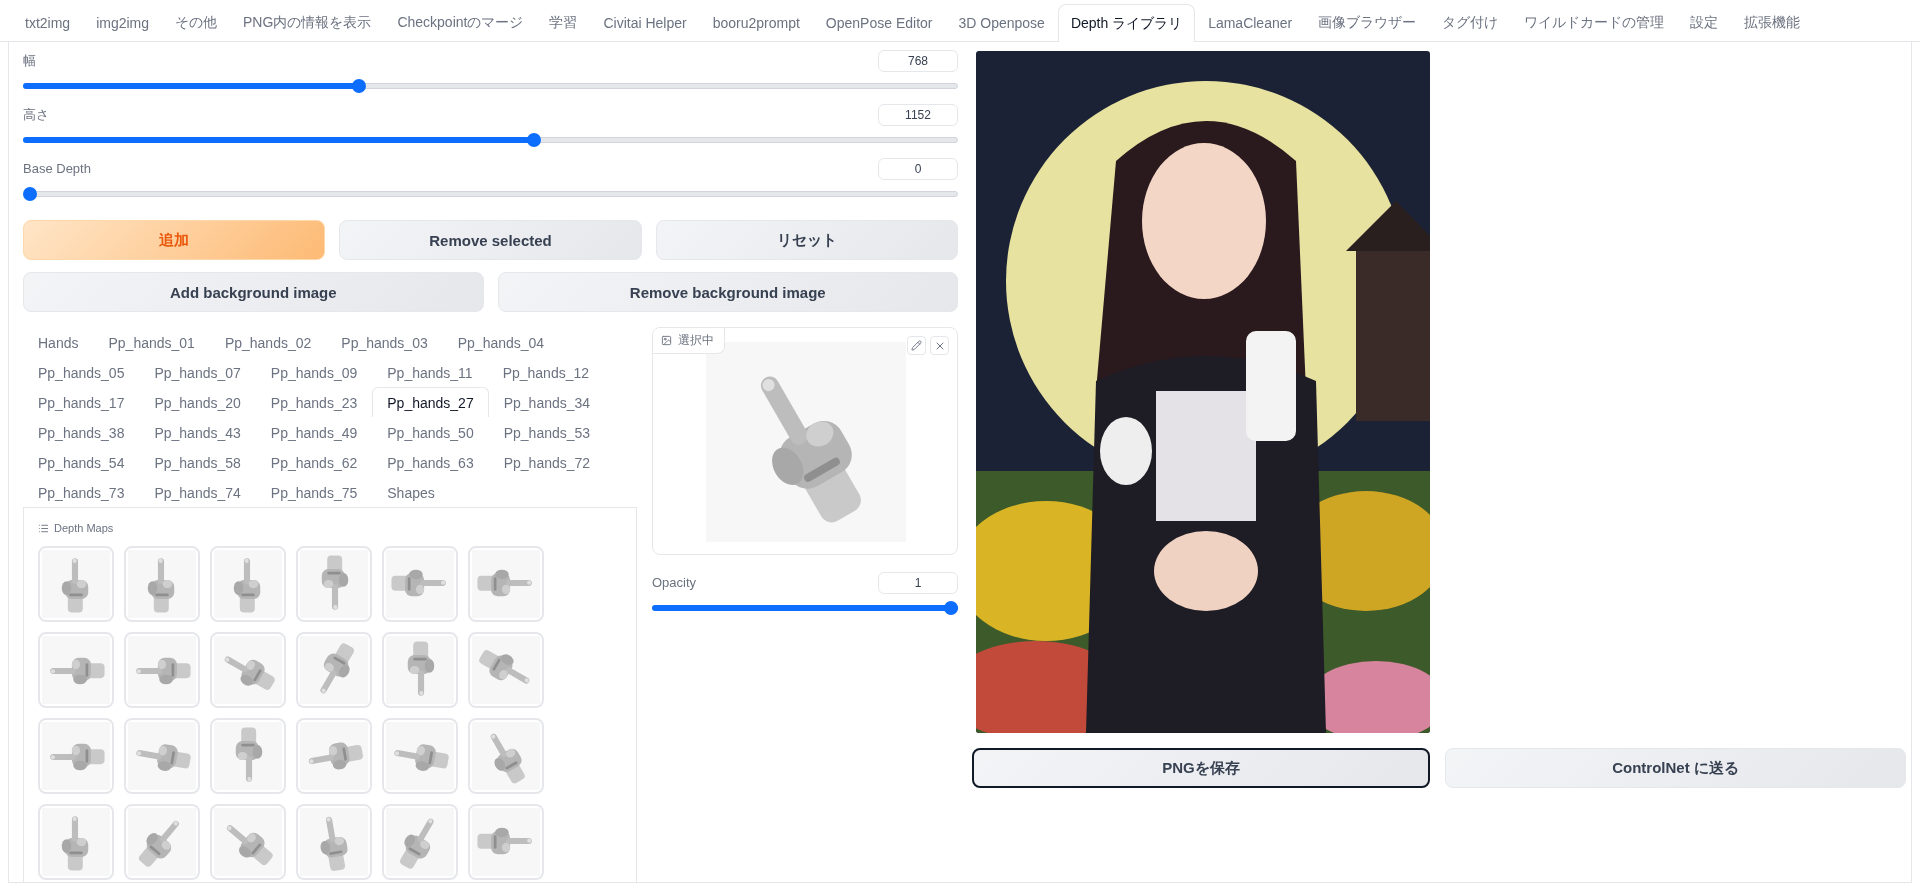 Image resolution: width=1920 pixels, height=883 pixels. What do you see at coordinates (1126, 23) in the screenshot?
I see `tab: Depth ライブラリ` at bounding box center [1126, 23].